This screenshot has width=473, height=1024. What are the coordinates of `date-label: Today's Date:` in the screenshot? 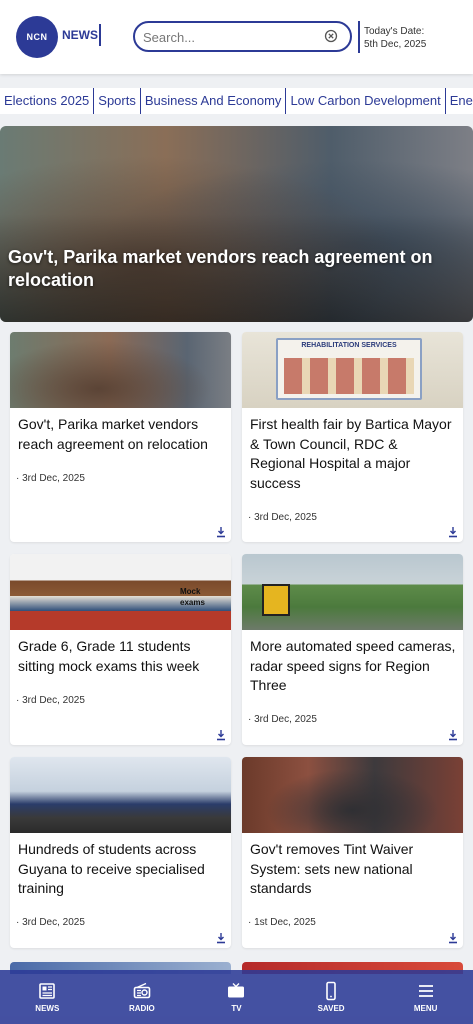 It's located at (394, 31).